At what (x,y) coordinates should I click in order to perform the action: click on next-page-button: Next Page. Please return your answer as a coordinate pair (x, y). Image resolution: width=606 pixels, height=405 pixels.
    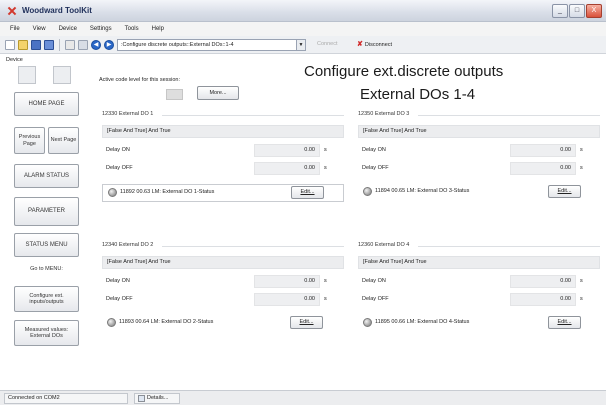
    Looking at the image, I should click on (63, 140).